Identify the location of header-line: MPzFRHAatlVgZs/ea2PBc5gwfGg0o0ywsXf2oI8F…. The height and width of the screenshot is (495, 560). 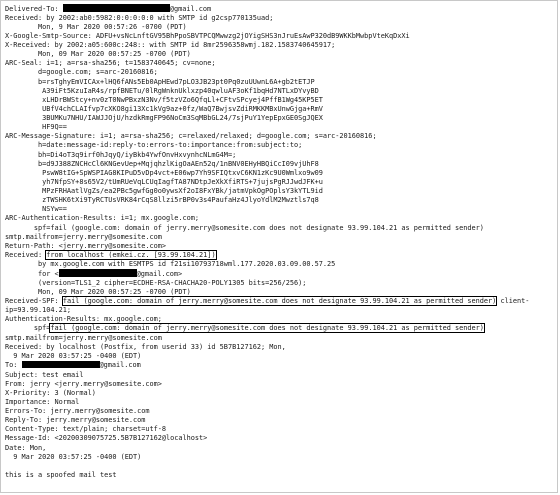
(164, 191).